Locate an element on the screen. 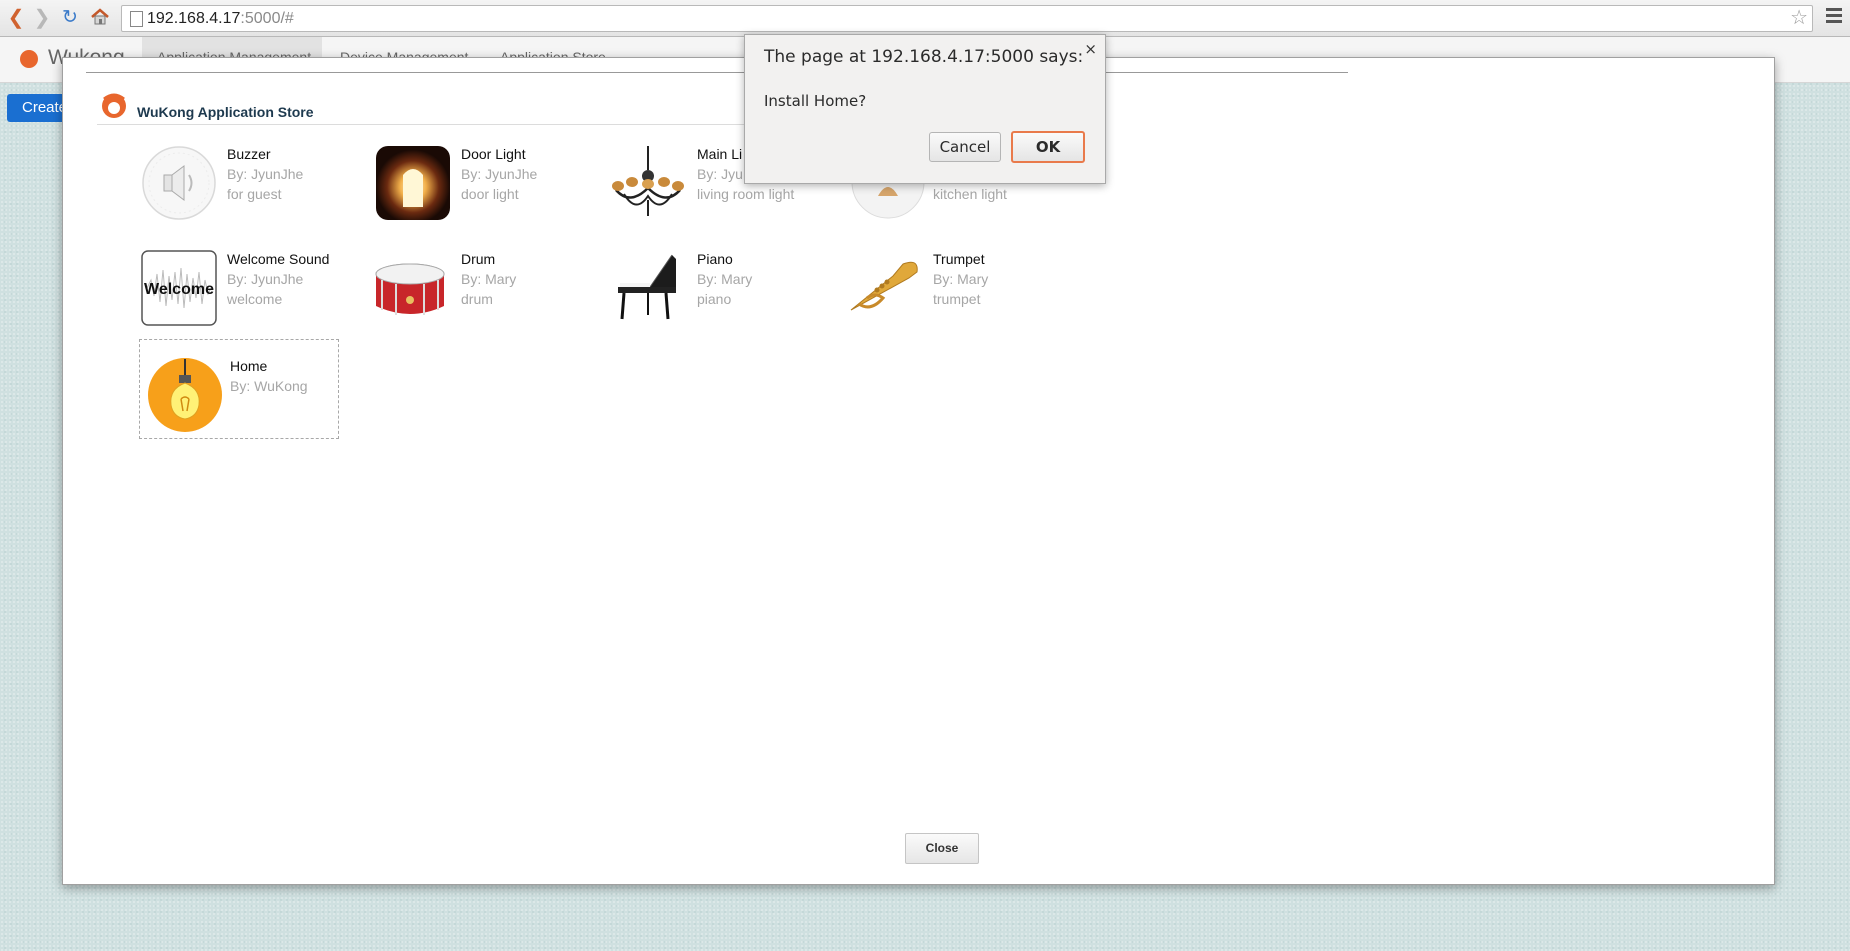 This screenshot has width=1850, height=951. app-item-trumpet: Trumpet By: Mary trumpet is located at coordinates (941, 295).